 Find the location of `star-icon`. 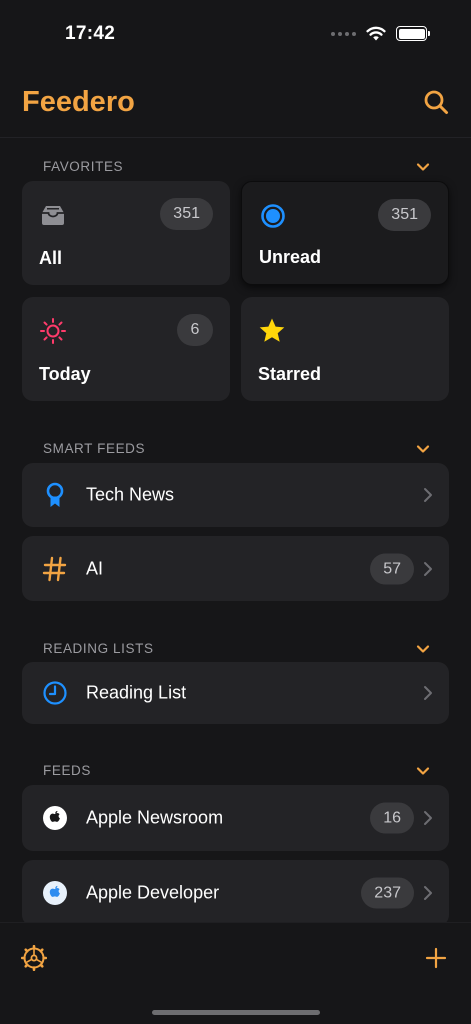

star-icon is located at coordinates (272, 330).